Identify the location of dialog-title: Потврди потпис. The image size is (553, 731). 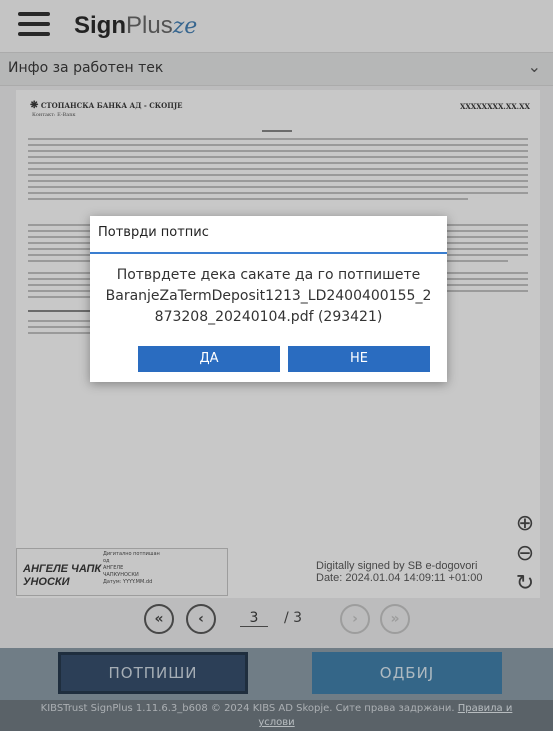
(153, 232).